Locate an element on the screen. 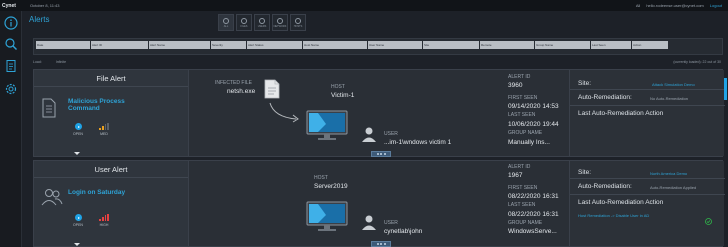 This screenshot has height=247, width=728. user-value: ...im-1\wndows victim 1 is located at coordinates (418, 142).